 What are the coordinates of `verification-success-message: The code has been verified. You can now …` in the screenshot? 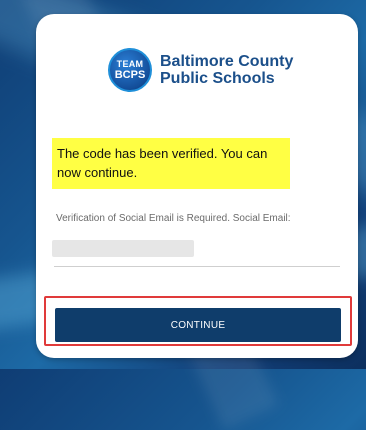 It's located at (171, 163).